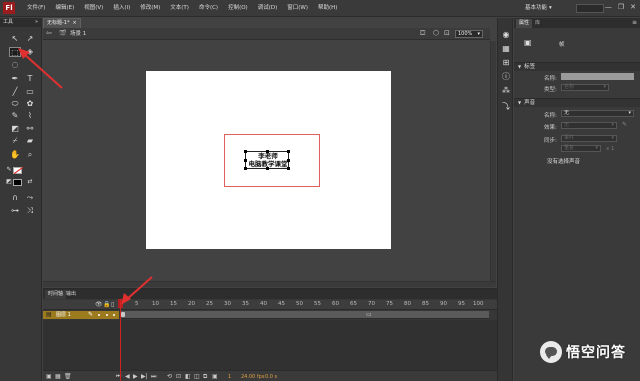 This screenshot has height=381, width=640. Describe the element at coordinates (68, 376) in the screenshot. I see `delete-layer-icon: 🗑` at that location.